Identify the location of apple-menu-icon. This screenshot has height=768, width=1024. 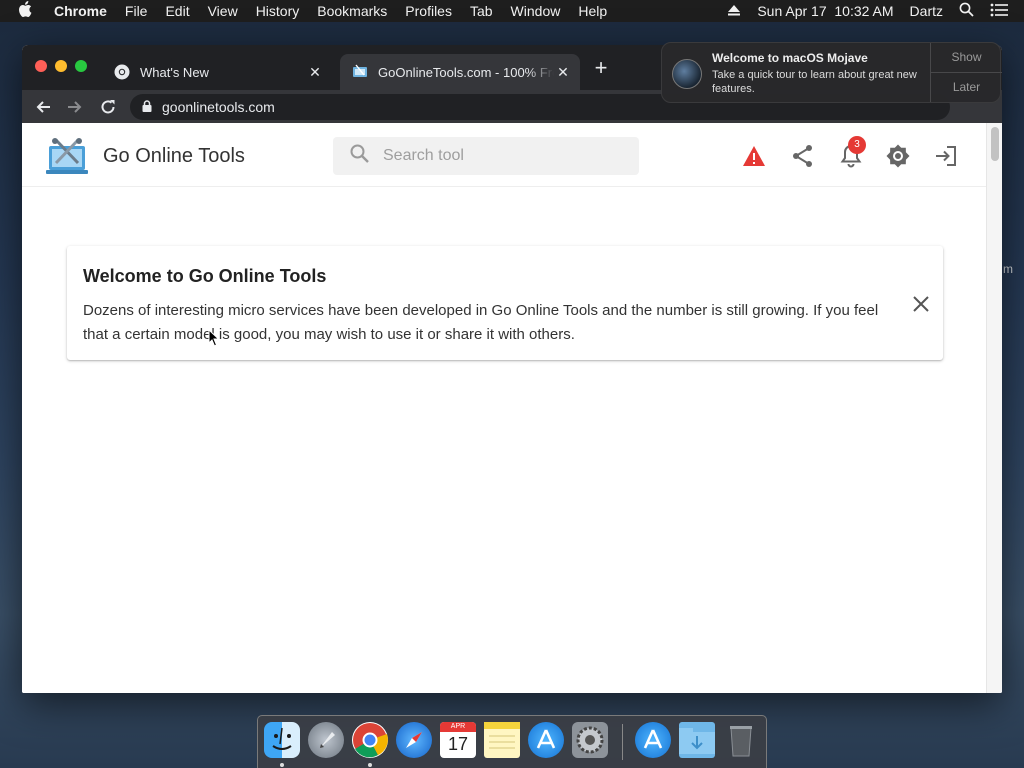
(28, 11).